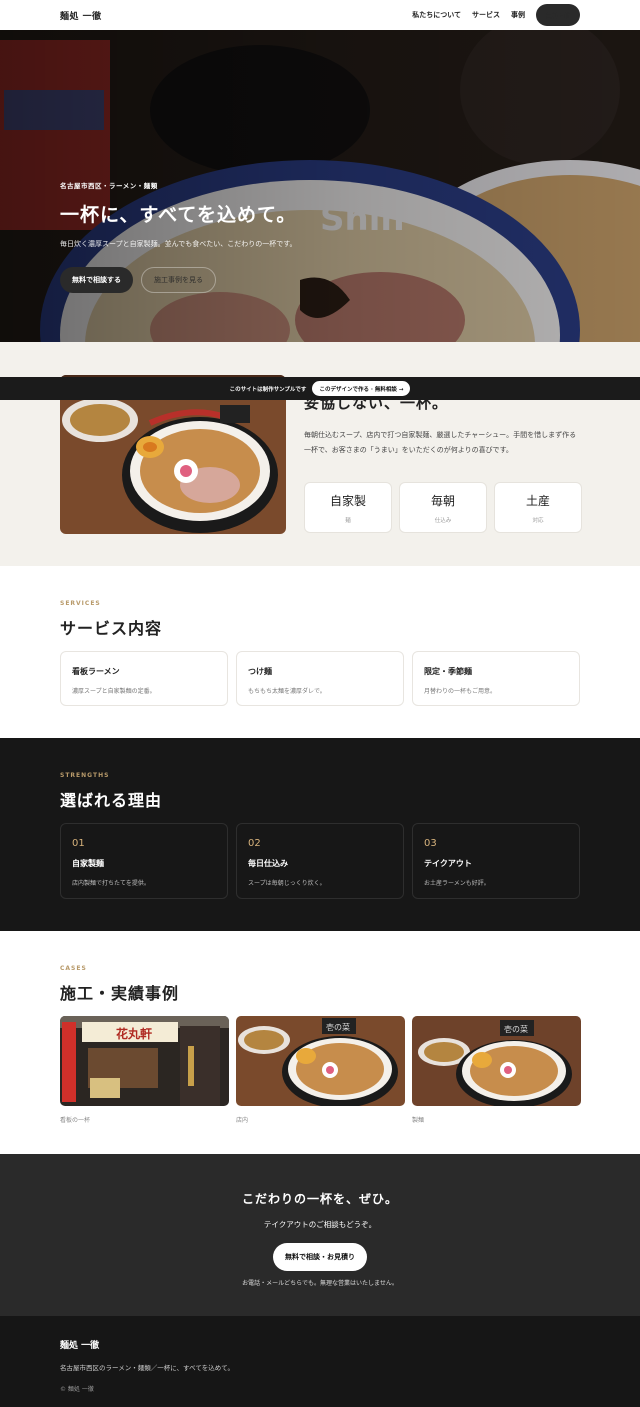  I want to click on cases-title: 施工・実績事例, so click(120, 993).